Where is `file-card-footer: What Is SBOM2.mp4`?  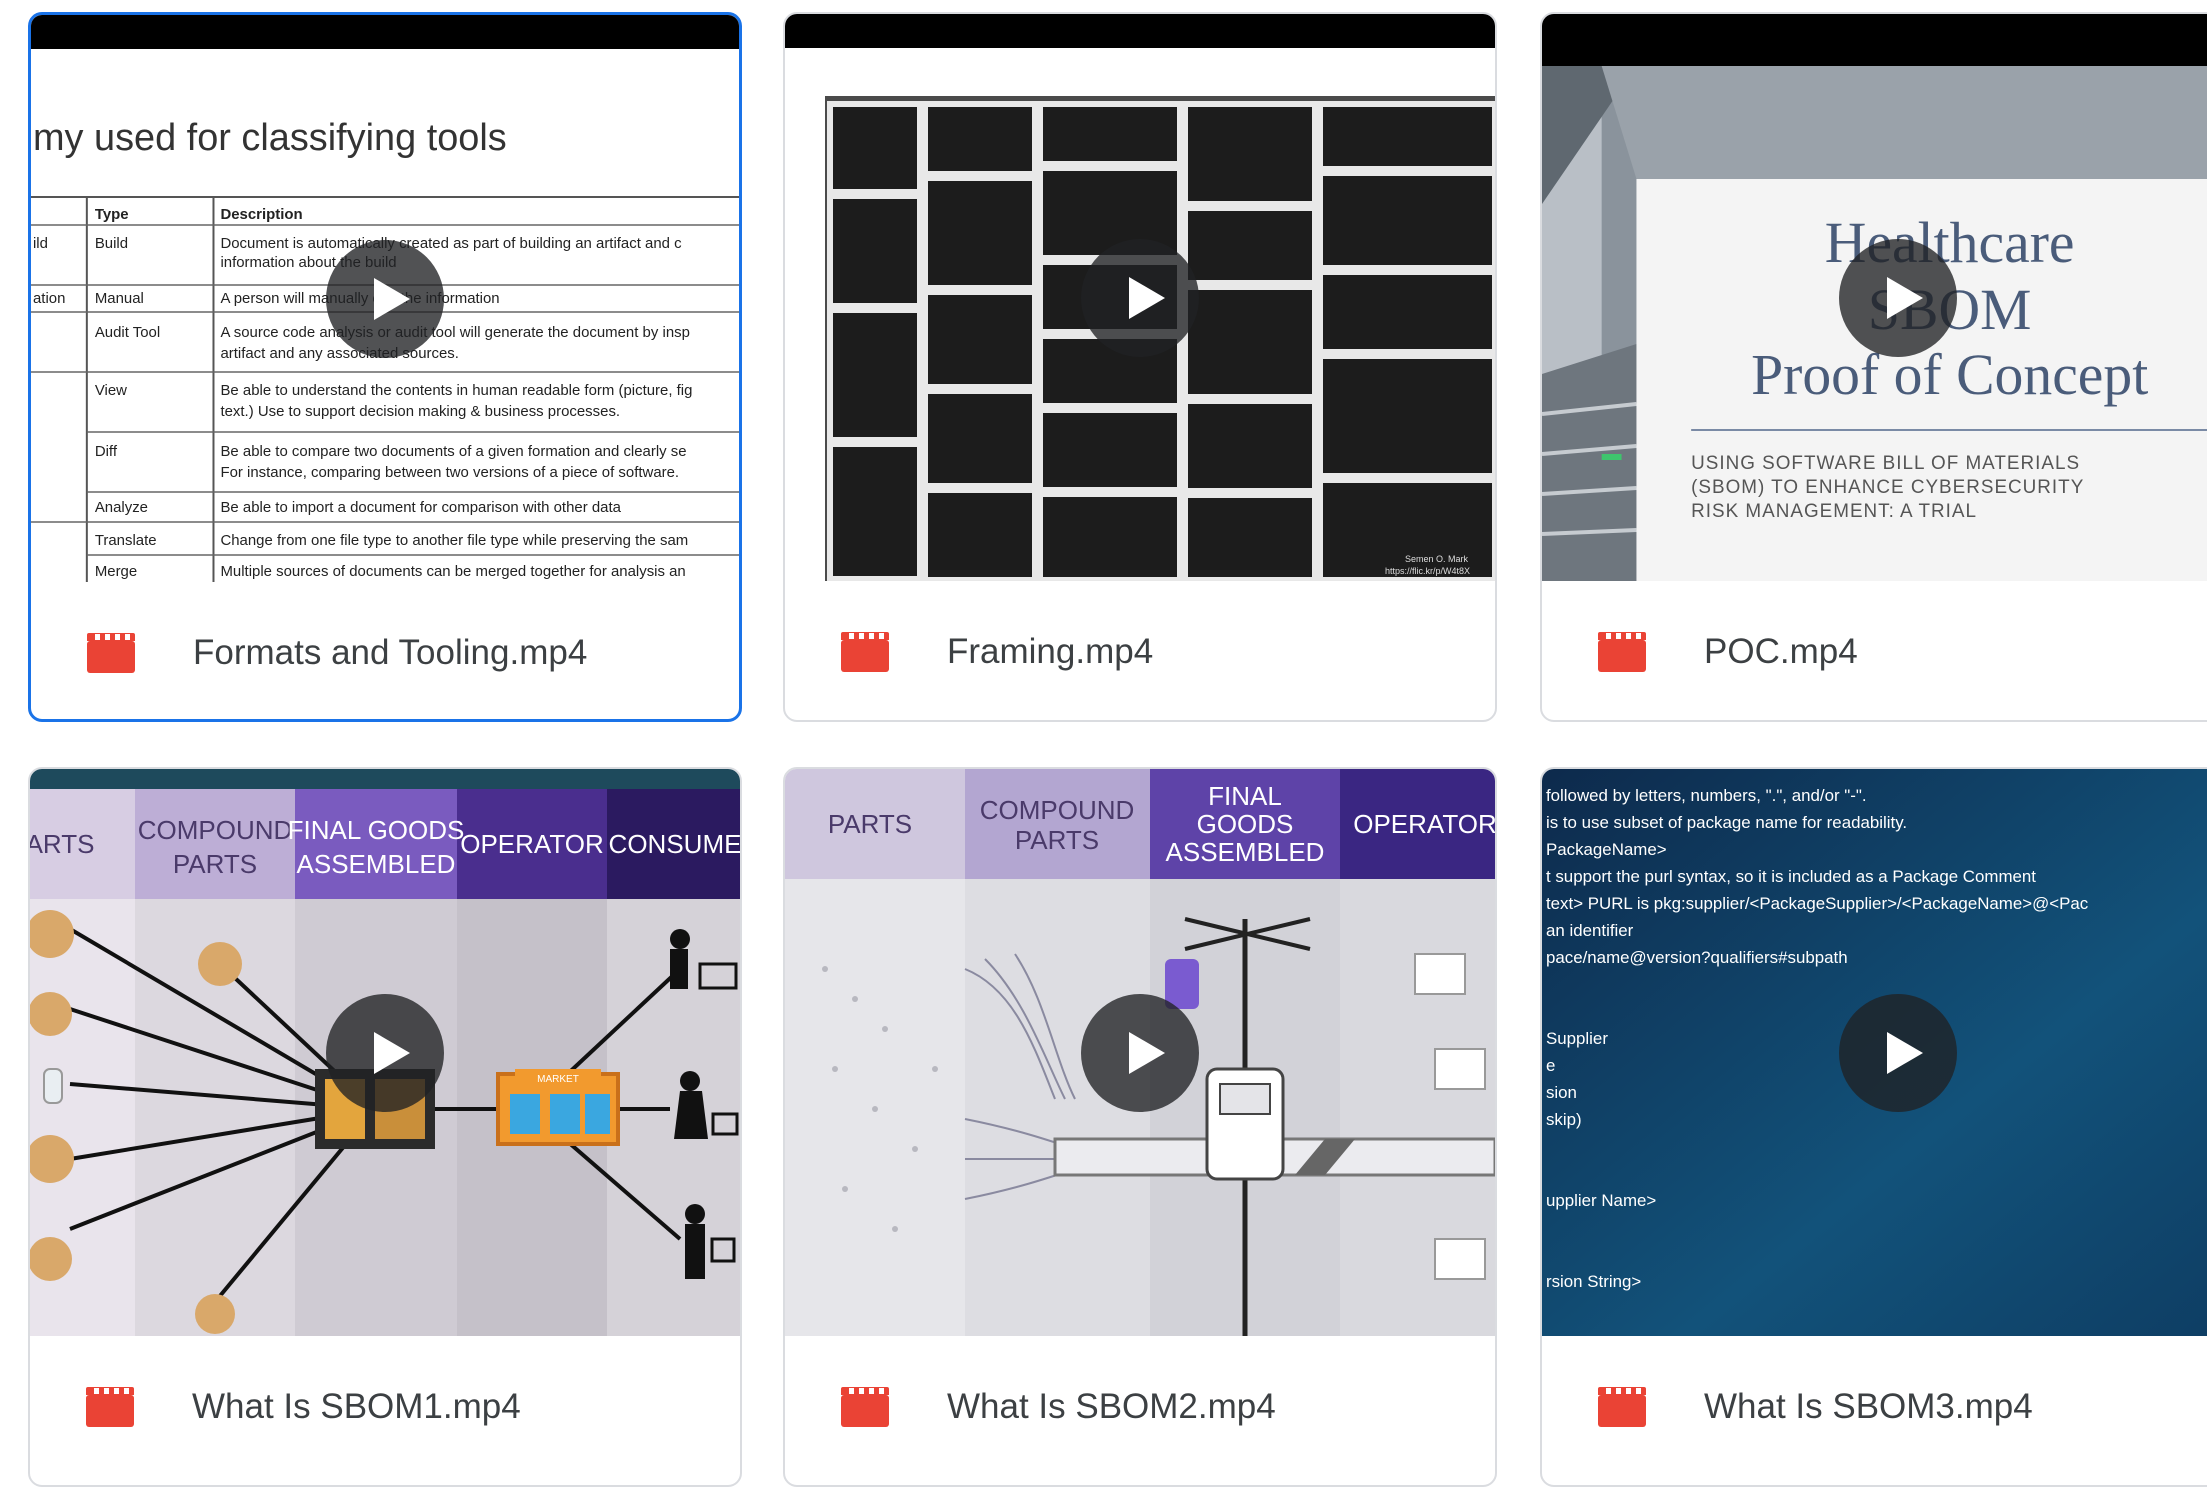
file-card-footer: What Is SBOM2.mp4 is located at coordinates (1140, 1407).